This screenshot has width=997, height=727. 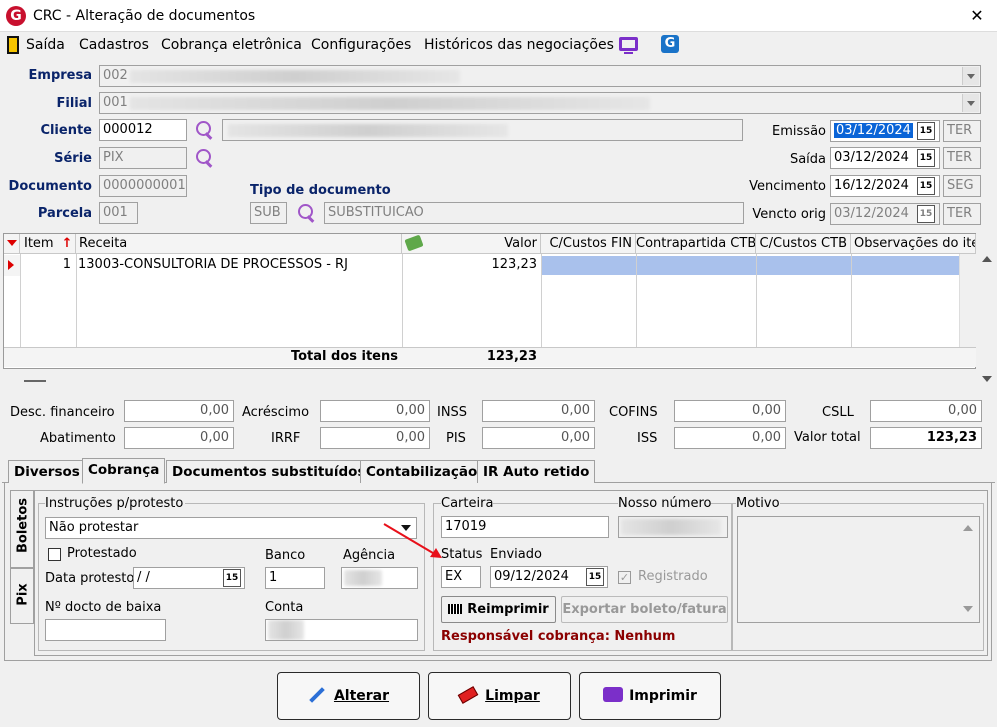 I want to click on abatimento-input: 0,00, so click(x=179, y=438).